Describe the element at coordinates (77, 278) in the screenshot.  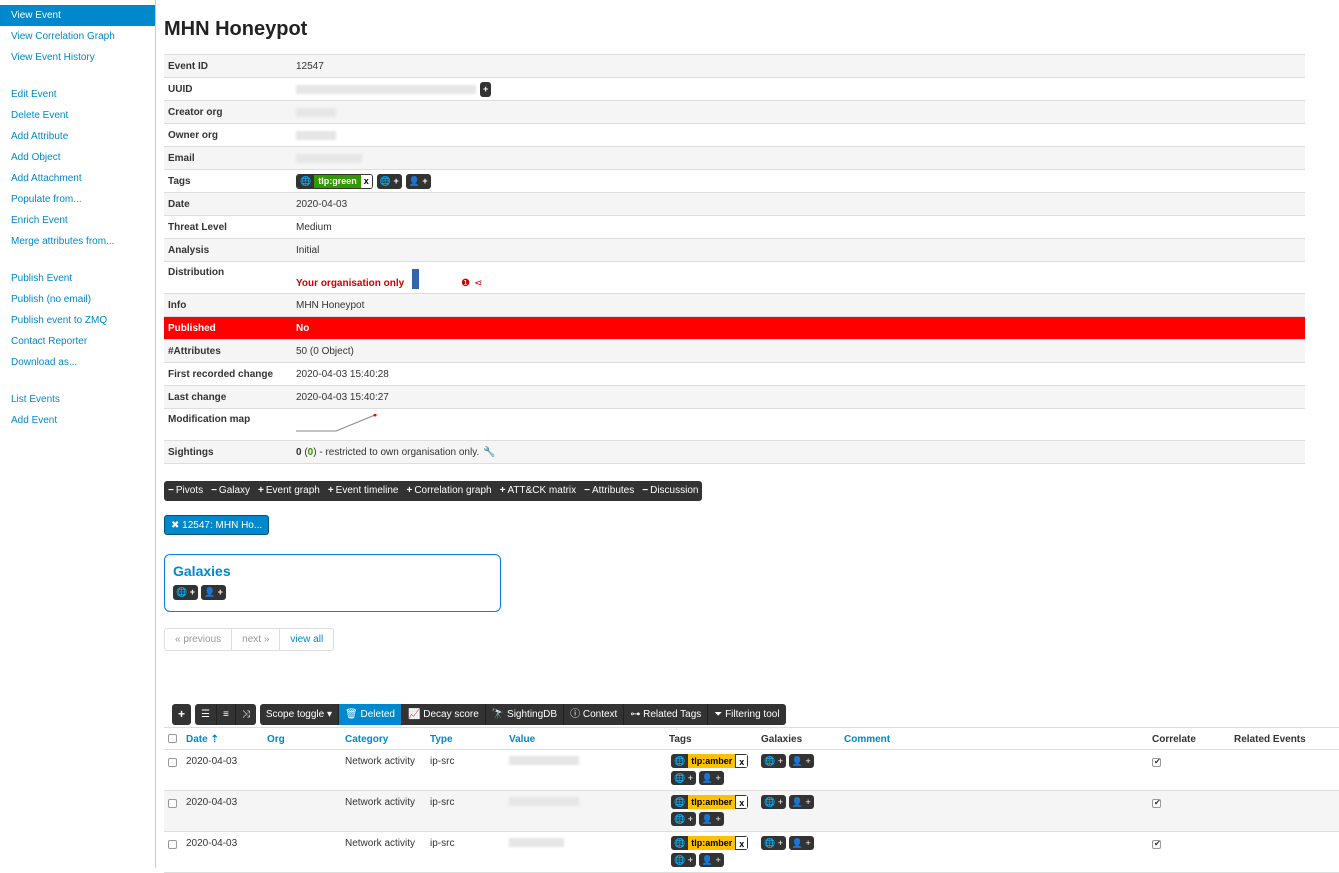
I see `sidebar-item-publish-event: Publish Event` at that location.